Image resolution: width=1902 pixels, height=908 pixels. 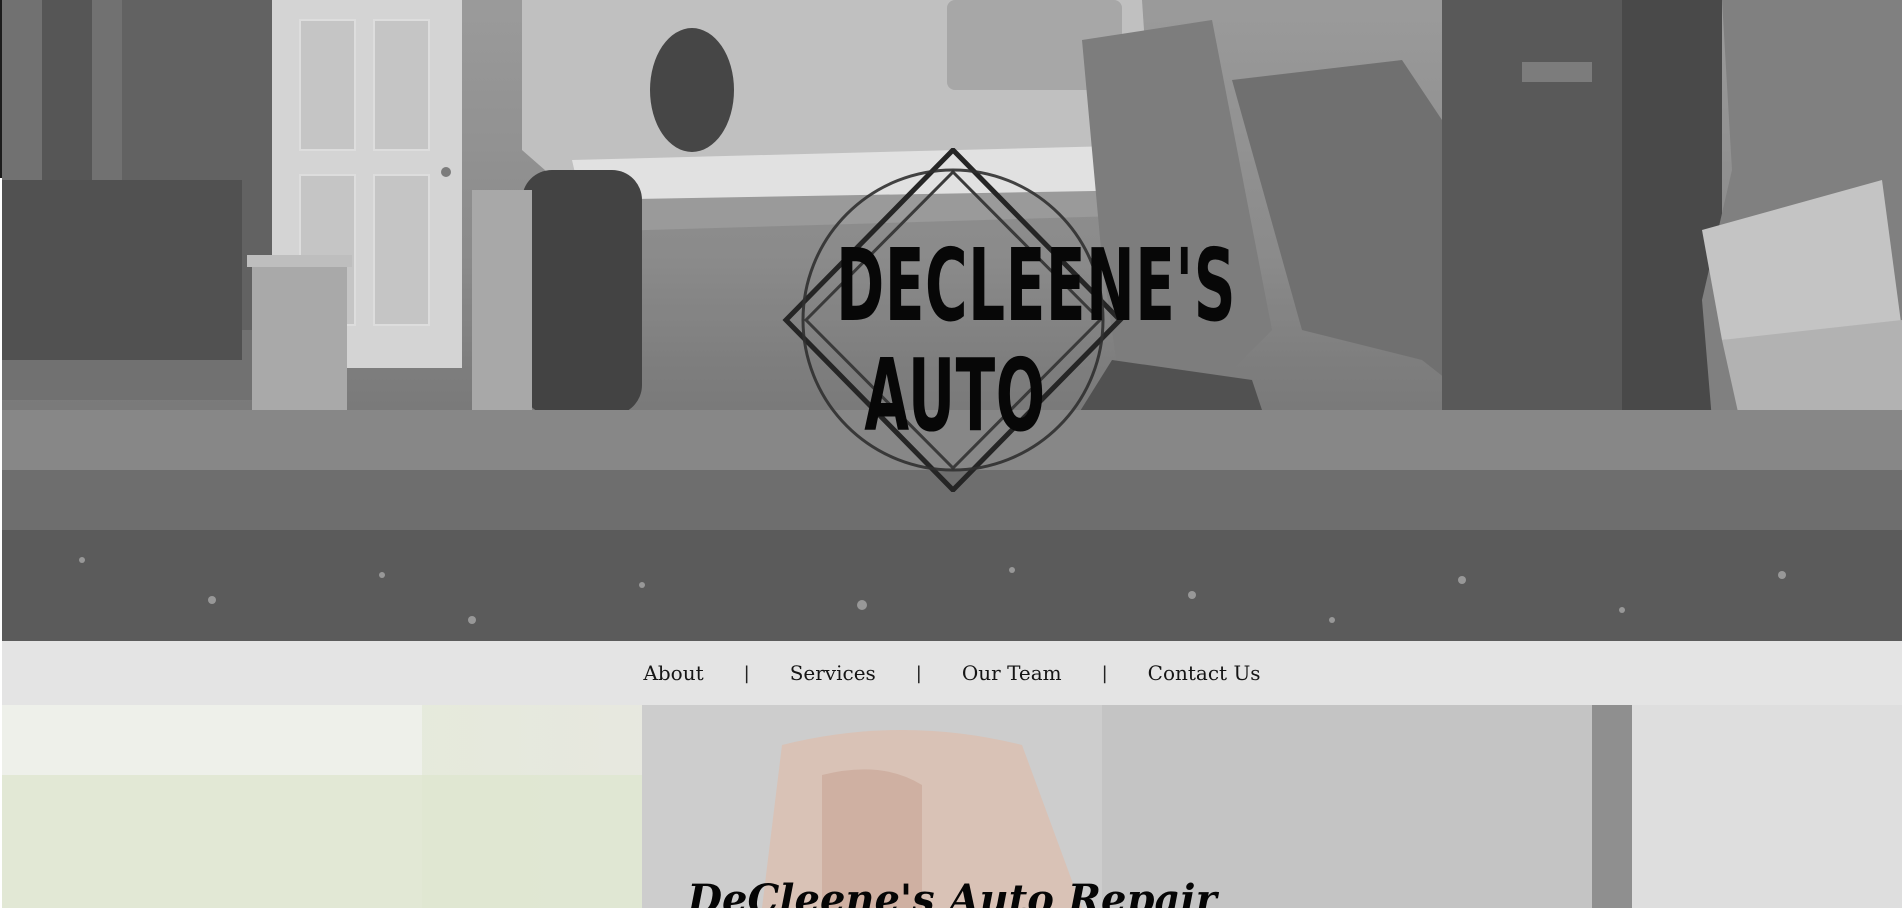 What do you see at coordinates (833, 673) in the screenshot?
I see `nav-link-services: Services` at bounding box center [833, 673].